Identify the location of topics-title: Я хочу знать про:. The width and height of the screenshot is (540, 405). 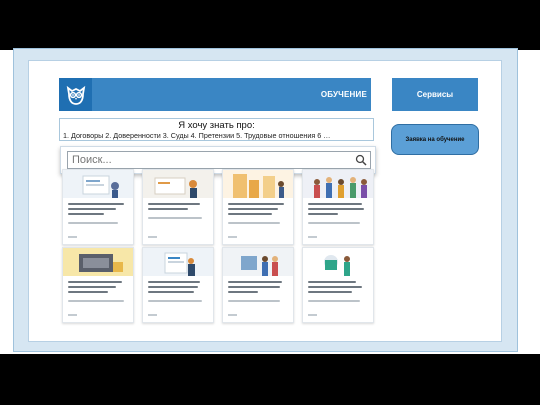
(216, 125).